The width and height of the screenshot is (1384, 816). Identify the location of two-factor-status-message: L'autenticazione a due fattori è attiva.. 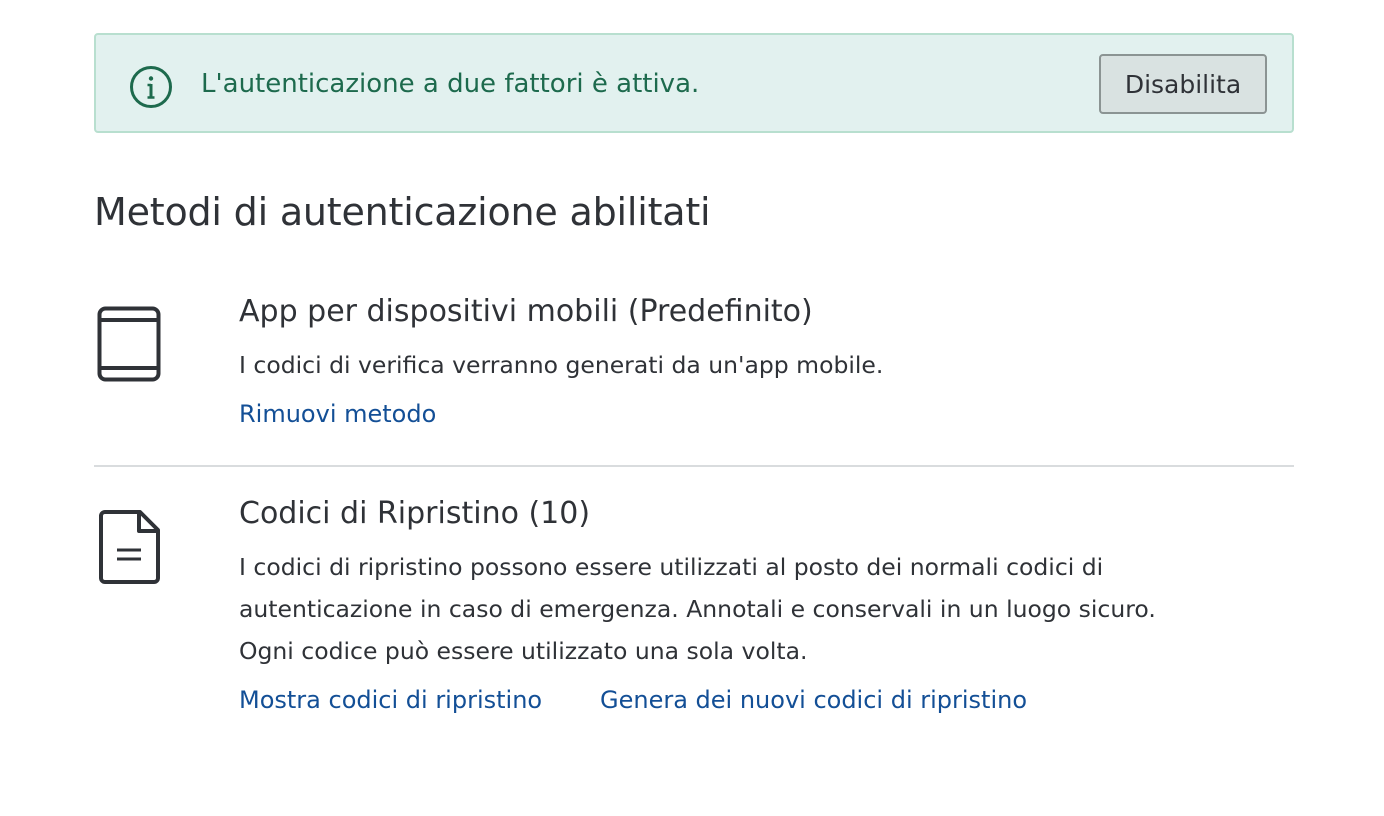
(450, 84).